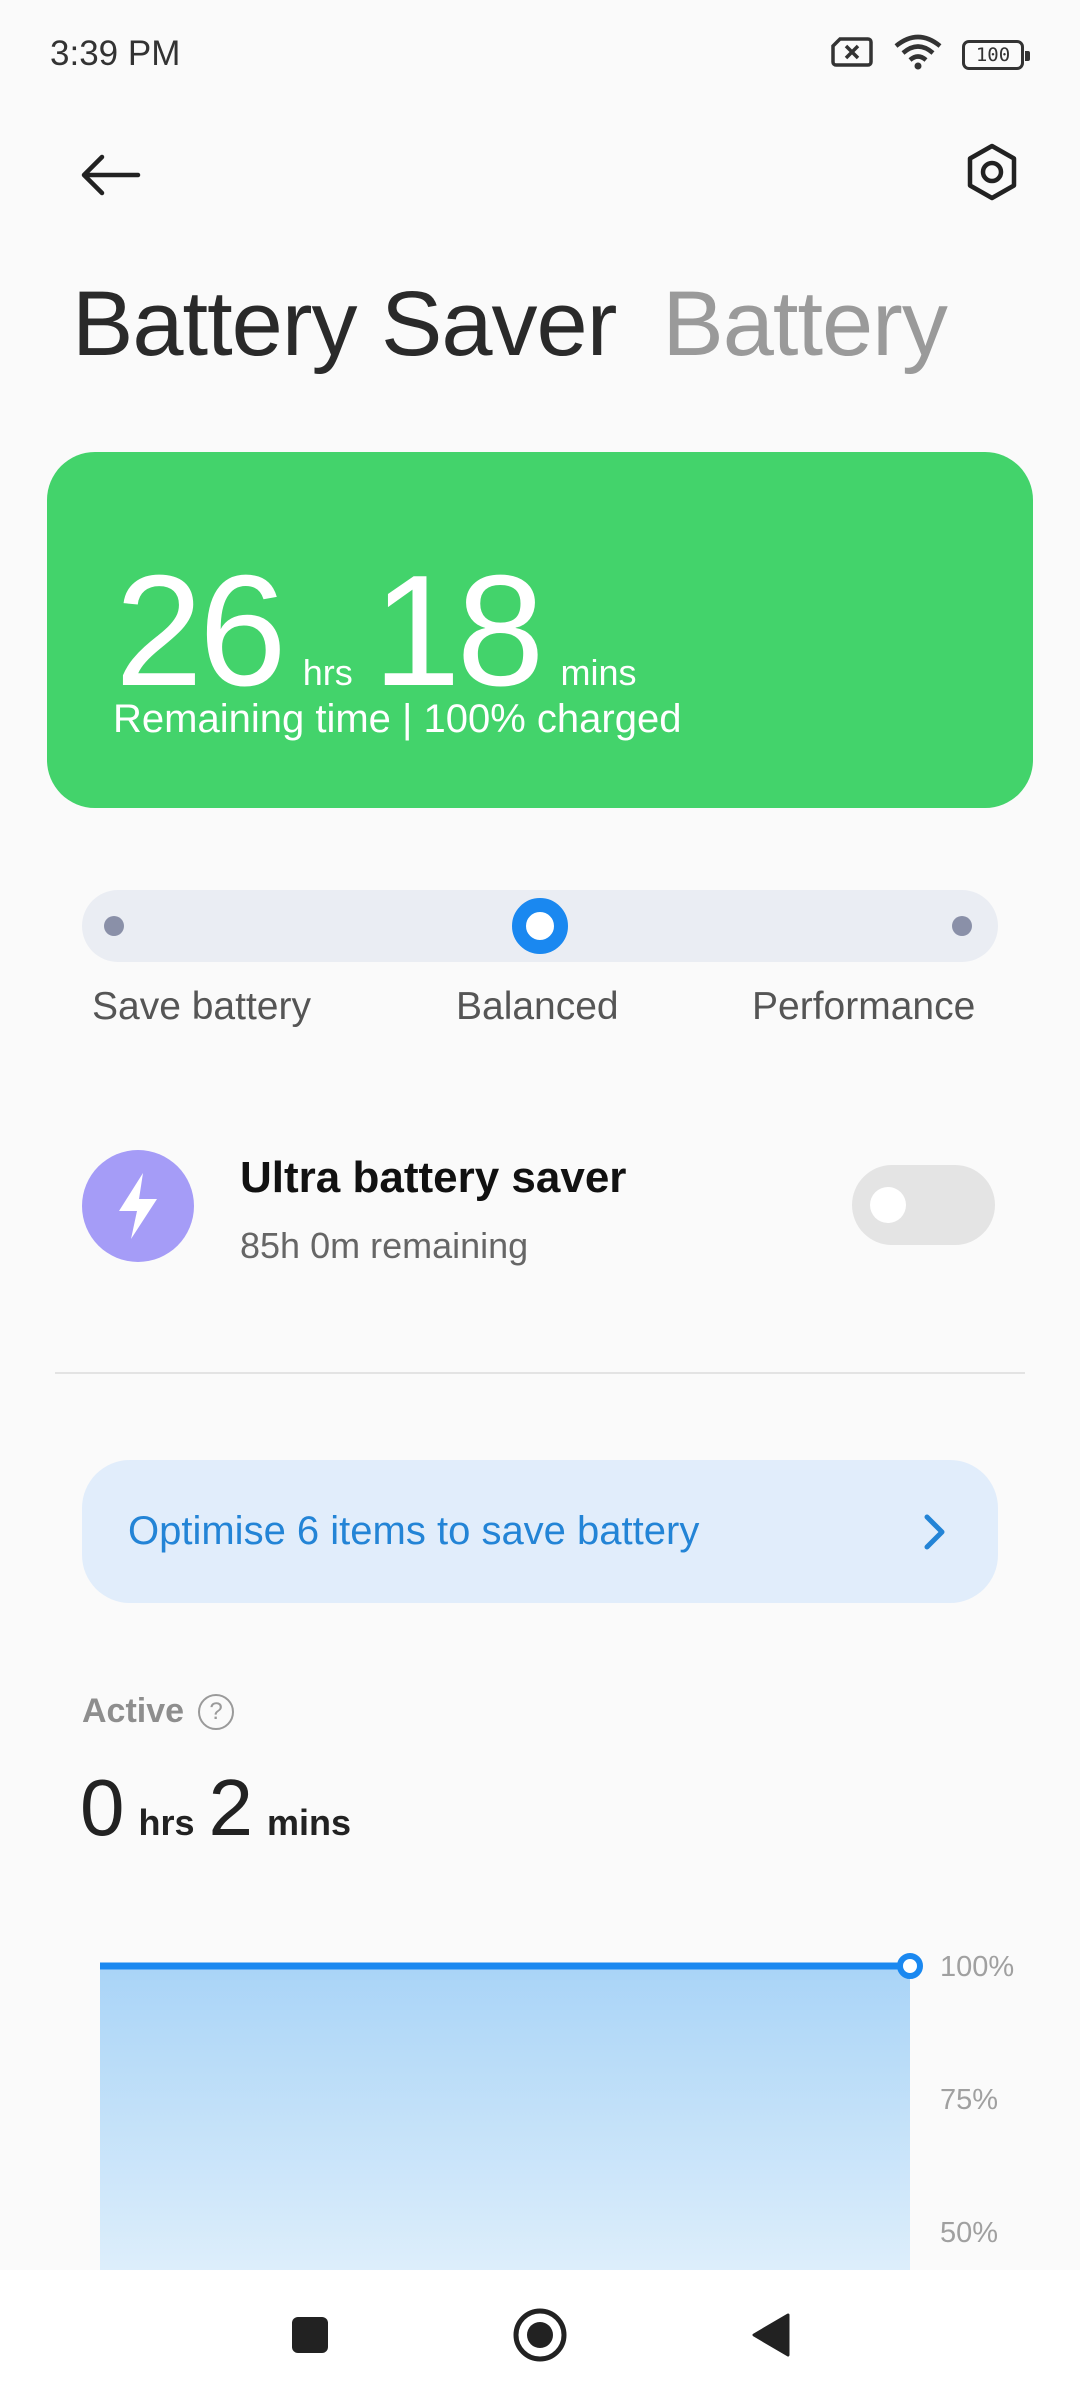 This screenshot has height=2400, width=1080. What do you see at coordinates (918, 54) in the screenshot?
I see `wifi-icon` at bounding box center [918, 54].